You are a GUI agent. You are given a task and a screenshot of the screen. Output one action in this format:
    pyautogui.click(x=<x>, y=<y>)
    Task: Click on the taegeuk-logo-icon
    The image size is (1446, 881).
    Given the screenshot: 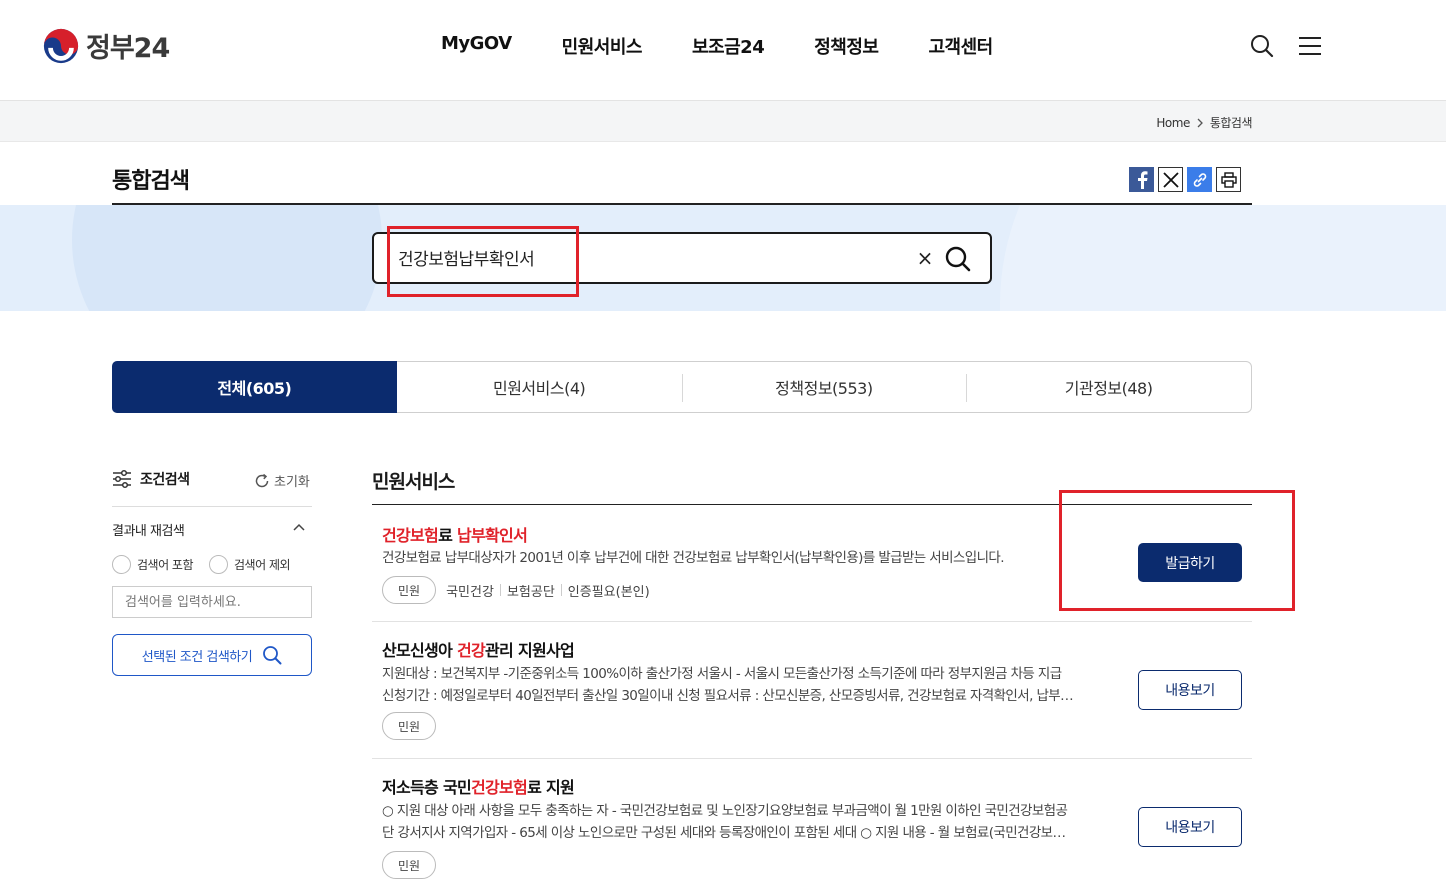 What is the action you would take?
    pyautogui.click(x=61, y=45)
    